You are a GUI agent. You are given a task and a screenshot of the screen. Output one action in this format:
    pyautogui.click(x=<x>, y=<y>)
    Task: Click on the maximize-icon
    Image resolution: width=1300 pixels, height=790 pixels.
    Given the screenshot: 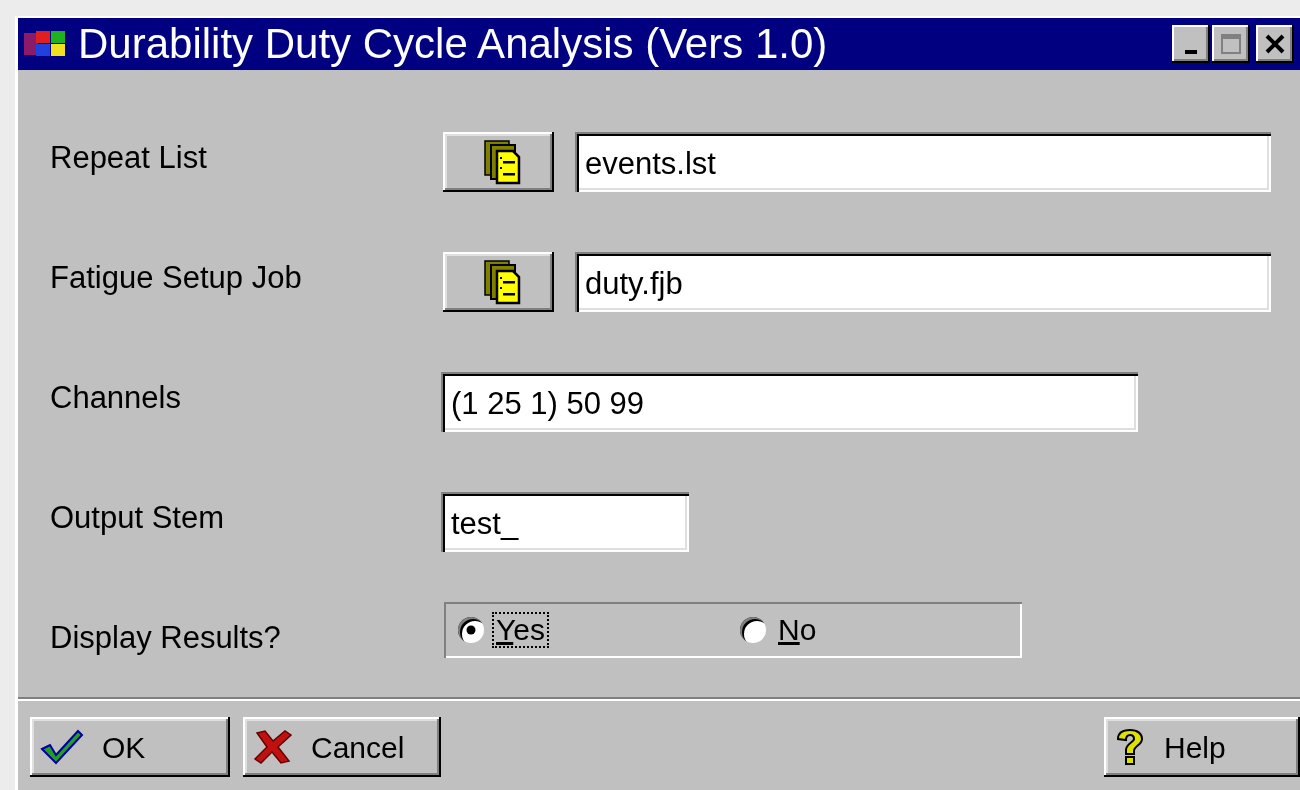 What is the action you would take?
    pyautogui.click(x=1231, y=44)
    